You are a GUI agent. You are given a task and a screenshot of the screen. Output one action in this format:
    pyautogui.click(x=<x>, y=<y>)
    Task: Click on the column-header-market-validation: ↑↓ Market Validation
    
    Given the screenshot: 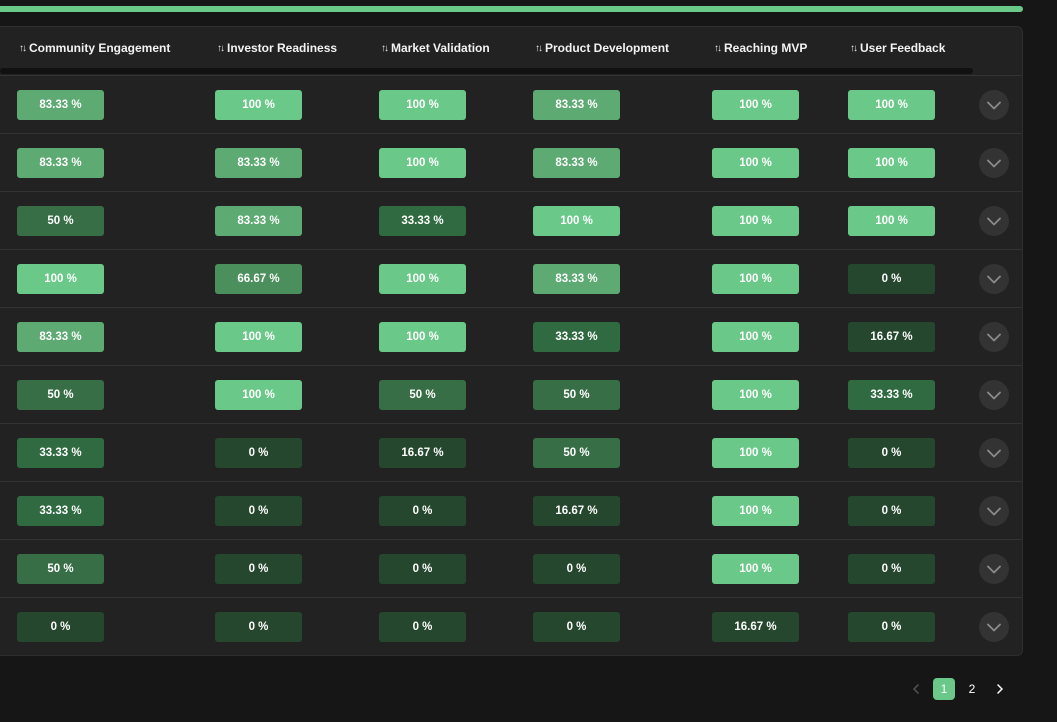 What is the action you would take?
    pyautogui.click(x=435, y=48)
    